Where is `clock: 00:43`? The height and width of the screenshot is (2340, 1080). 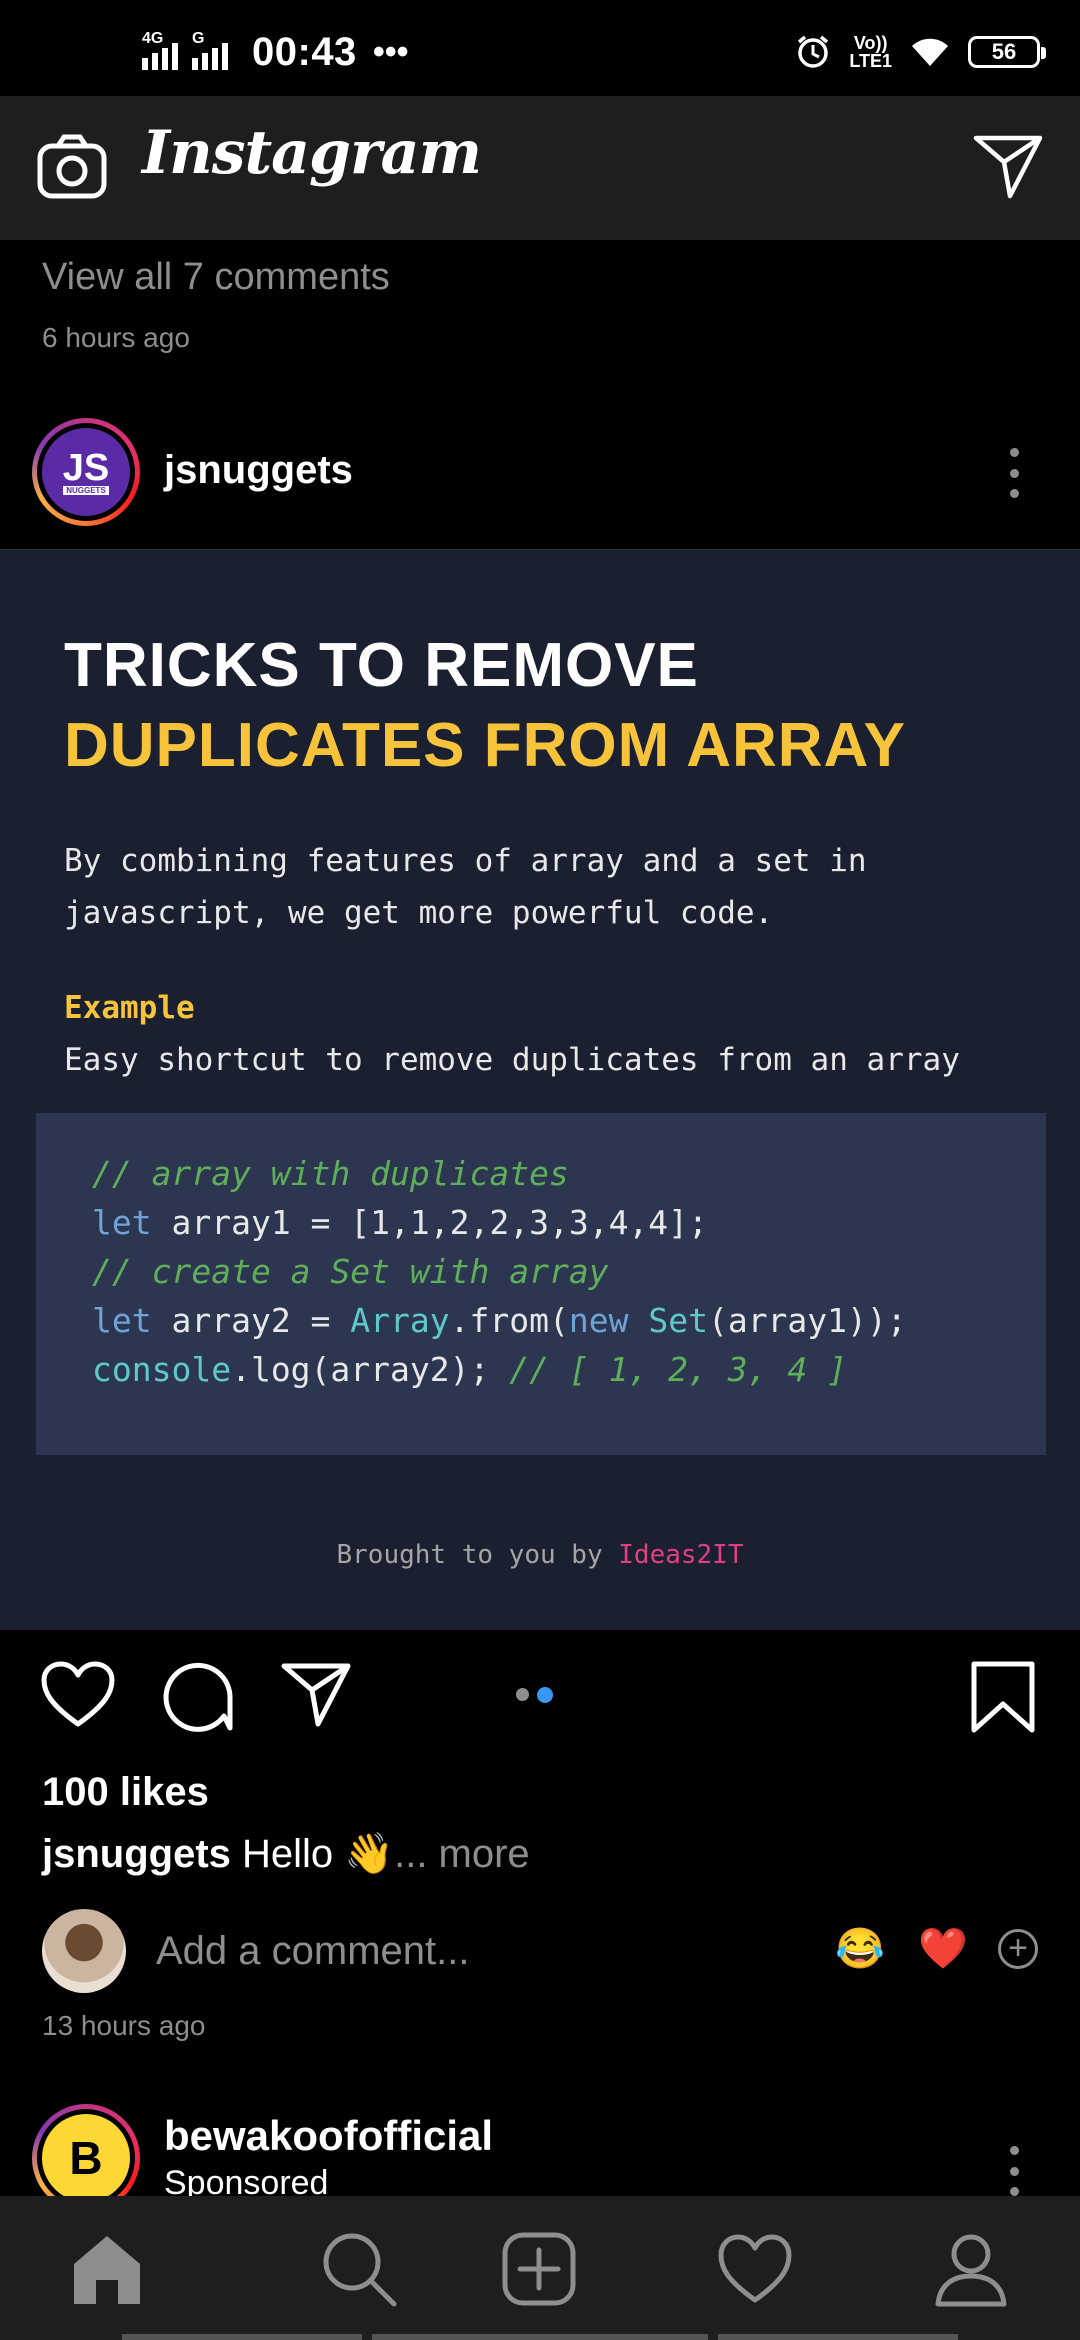
clock: 00:43 is located at coordinates (304, 52).